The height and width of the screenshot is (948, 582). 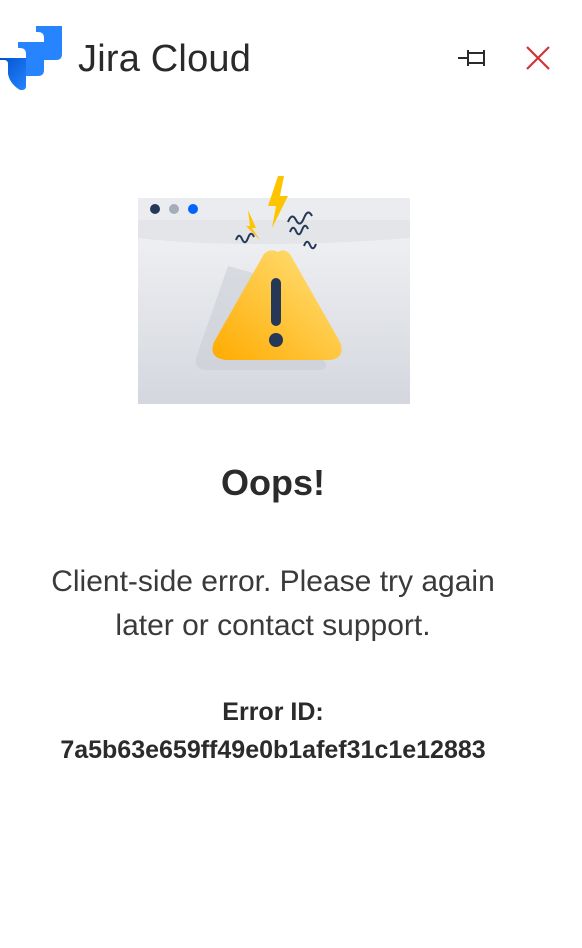 What do you see at coordinates (273, 750) in the screenshot?
I see `error-id-value: 7a5b63e659ff49e0b1afef31c1e12883` at bounding box center [273, 750].